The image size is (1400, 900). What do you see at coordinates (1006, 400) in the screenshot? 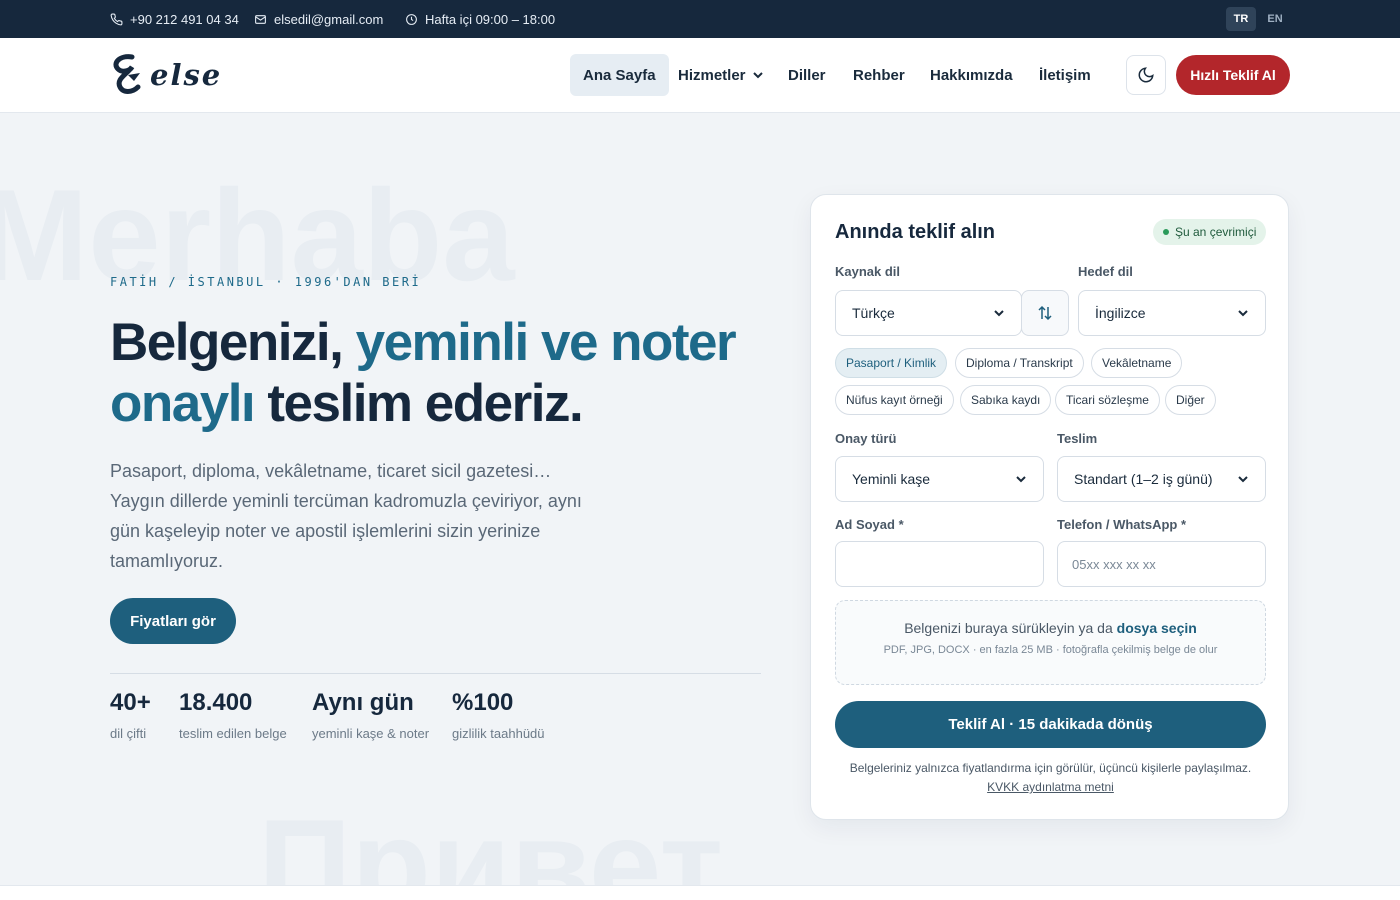
I see `doc-type-chip-criminal-record: Sabıka kaydı` at bounding box center [1006, 400].